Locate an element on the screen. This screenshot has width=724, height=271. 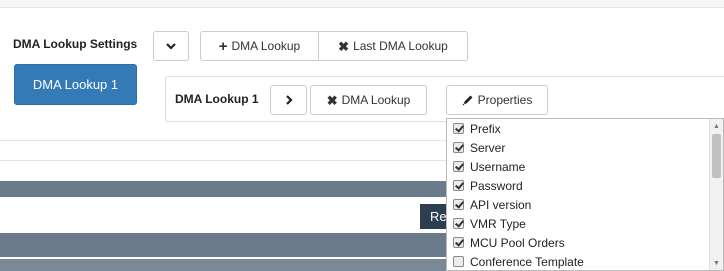
property-label: VMR Type is located at coordinates (498, 223).